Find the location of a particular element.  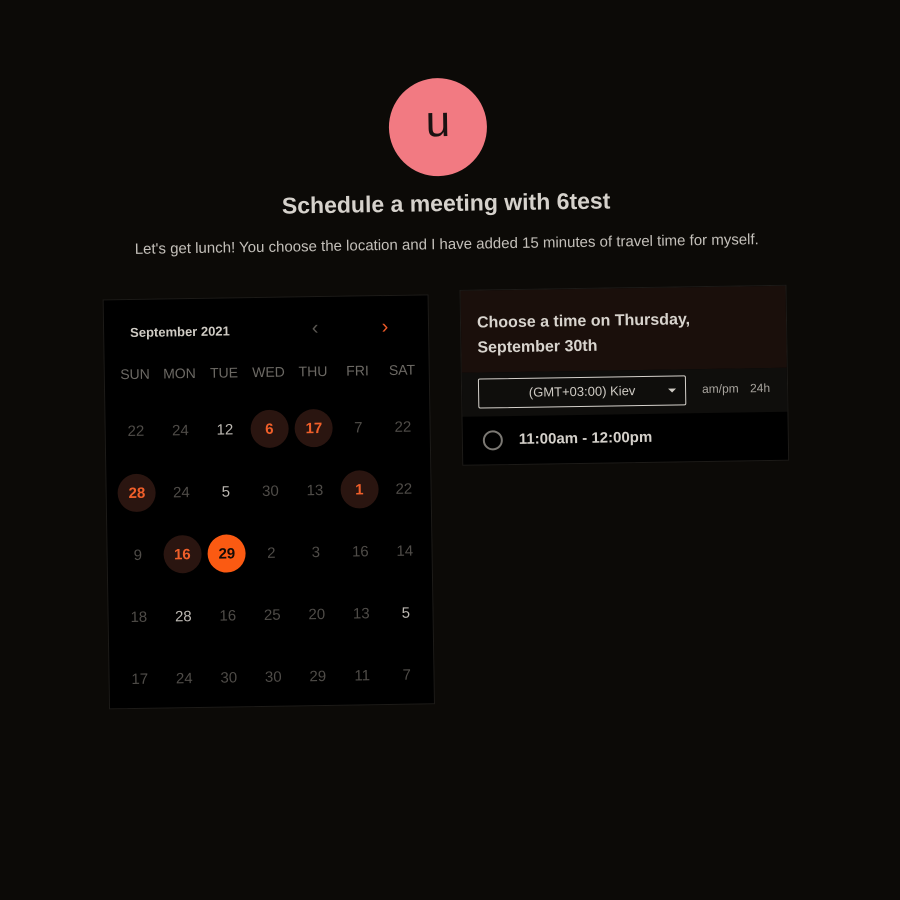

weekday-header-row: SUN MON TUE WED THU FRI SAT is located at coordinates (269, 372).